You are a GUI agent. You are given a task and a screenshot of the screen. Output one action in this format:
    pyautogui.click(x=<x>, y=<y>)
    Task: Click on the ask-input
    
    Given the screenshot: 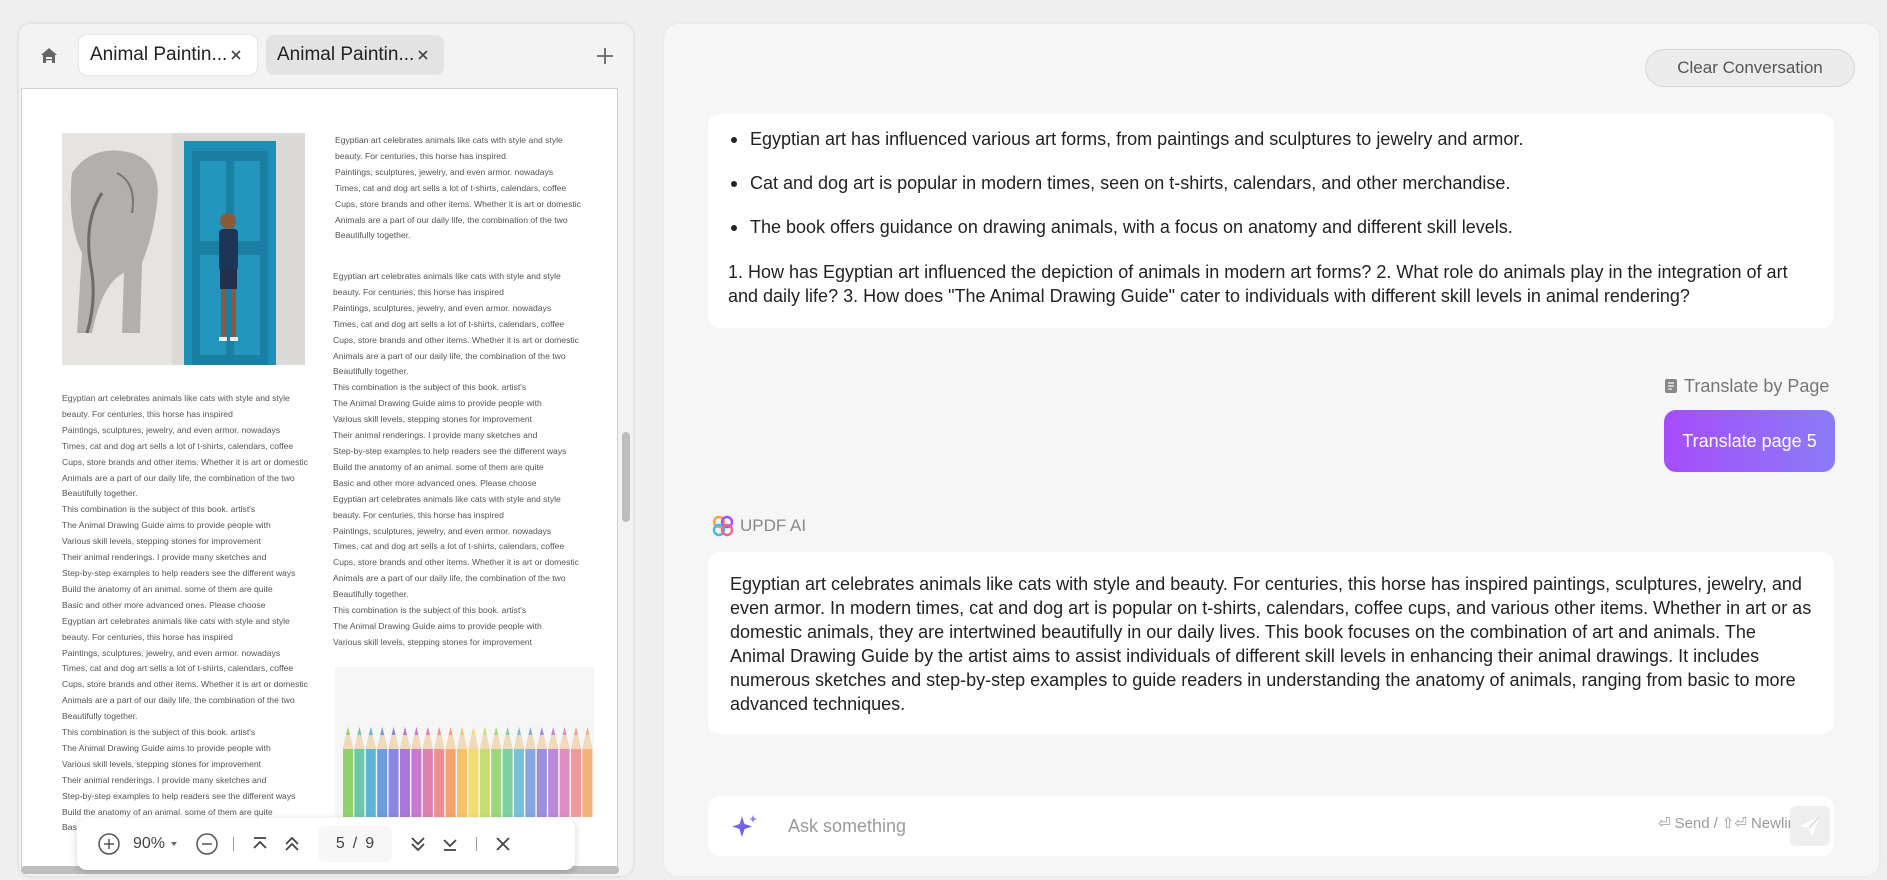 What is the action you would take?
    pyautogui.click(x=1148, y=826)
    